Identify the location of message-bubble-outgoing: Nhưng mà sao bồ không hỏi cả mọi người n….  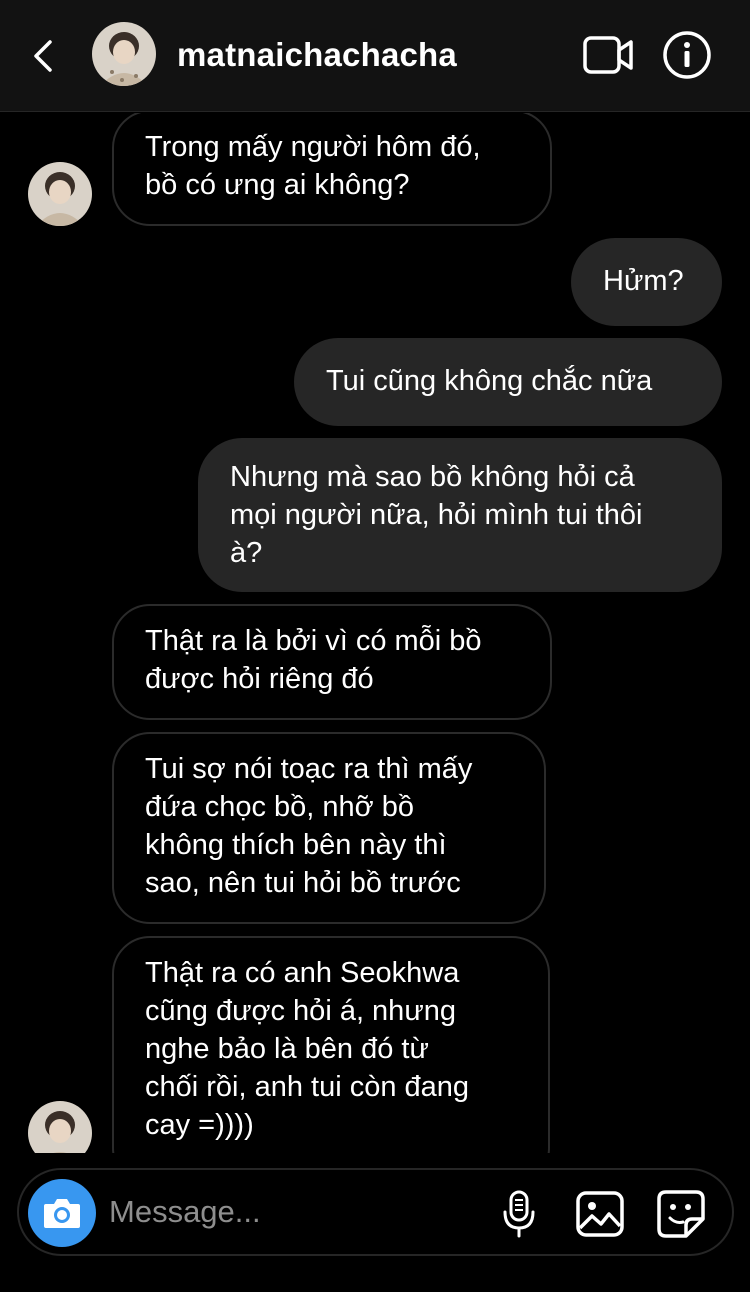
(460, 515).